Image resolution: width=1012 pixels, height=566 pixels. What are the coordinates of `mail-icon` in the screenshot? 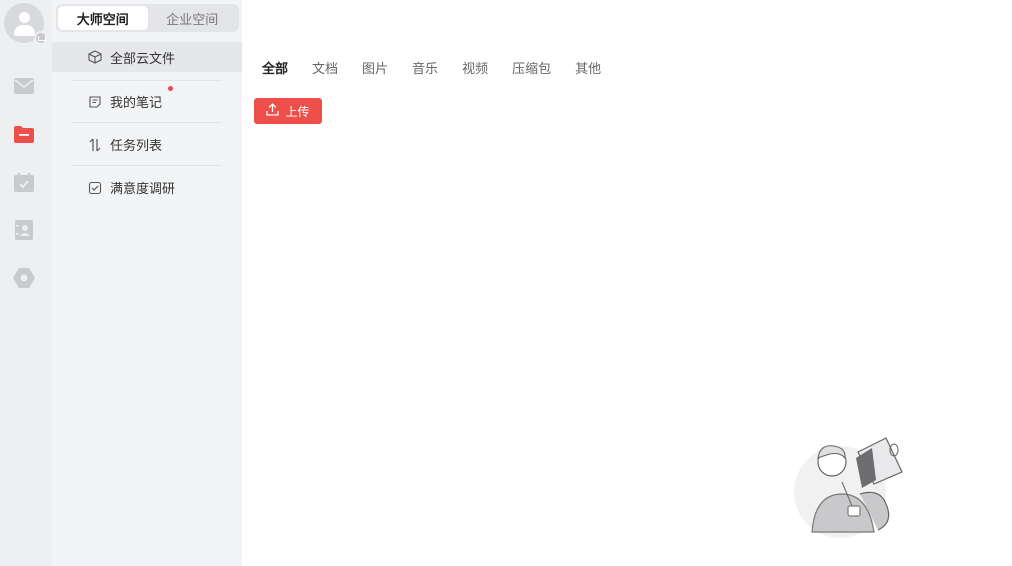 It's located at (24, 86).